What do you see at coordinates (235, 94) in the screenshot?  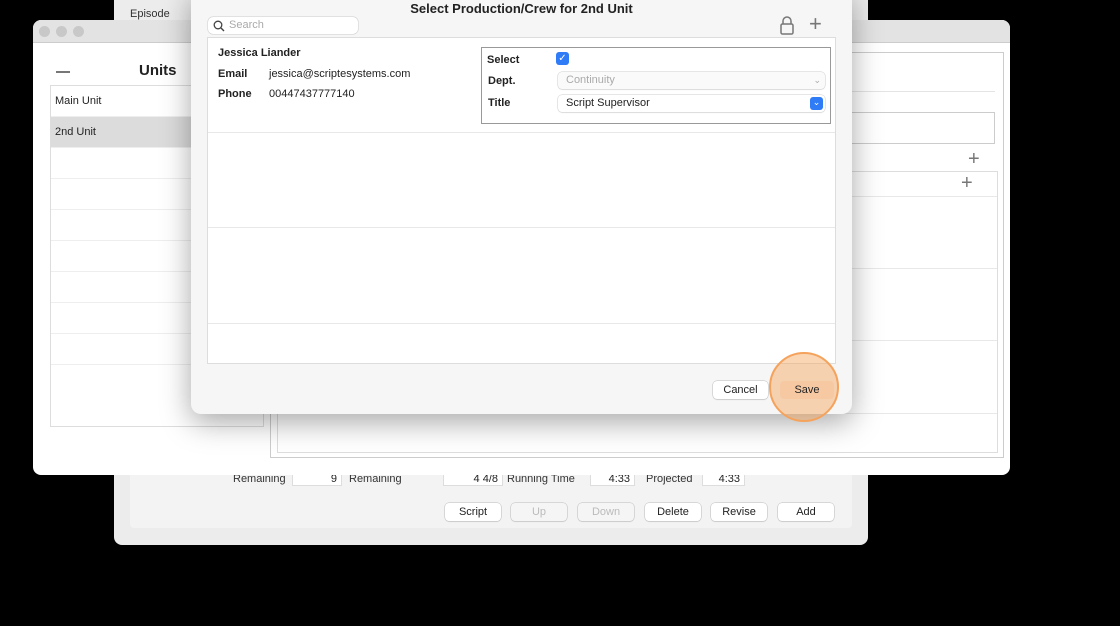 I see `phone-label: Phone` at bounding box center [235, 94].